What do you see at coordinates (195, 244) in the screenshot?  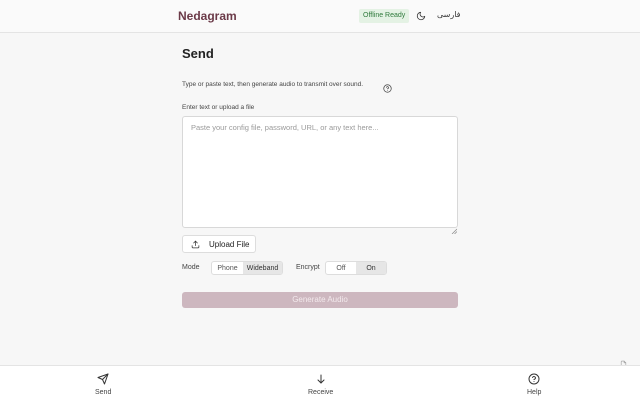 I see `upload-icon` at bounding box center [195, 244].